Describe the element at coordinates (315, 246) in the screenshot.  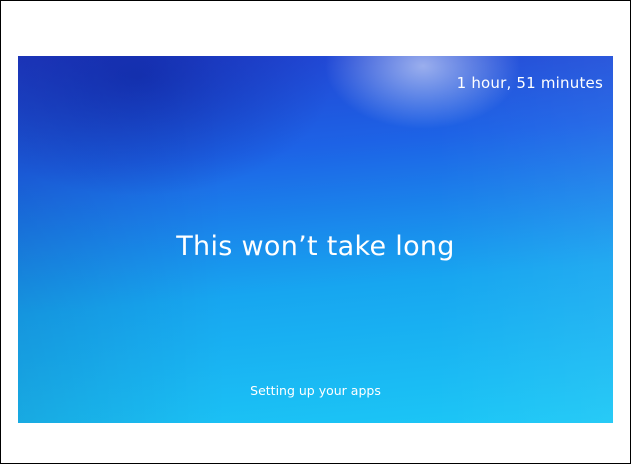
I see `setup-headline: This won’t take long` at that location.